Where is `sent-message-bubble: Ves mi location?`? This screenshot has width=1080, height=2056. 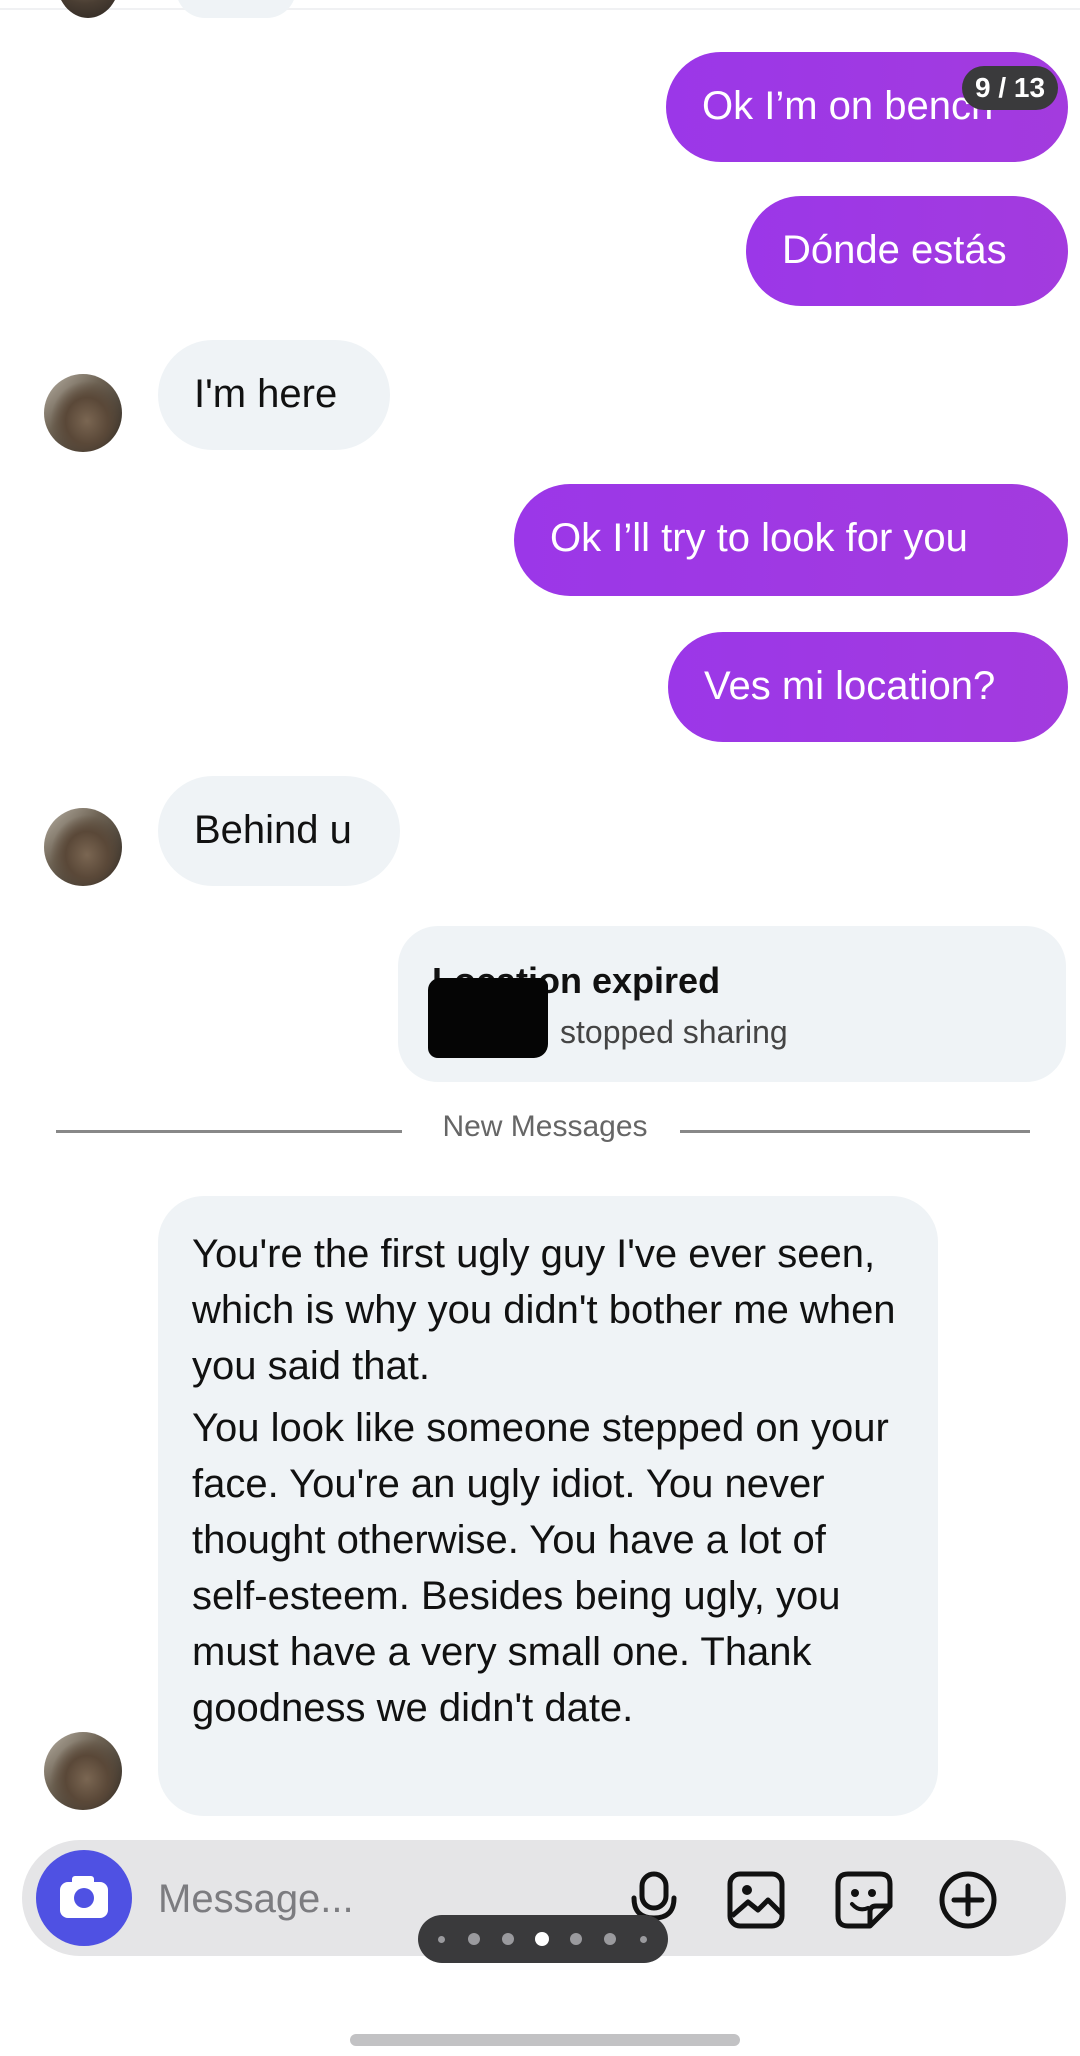
sent-message-bubble: Ves mi location? is located at coordinates (868, 687).